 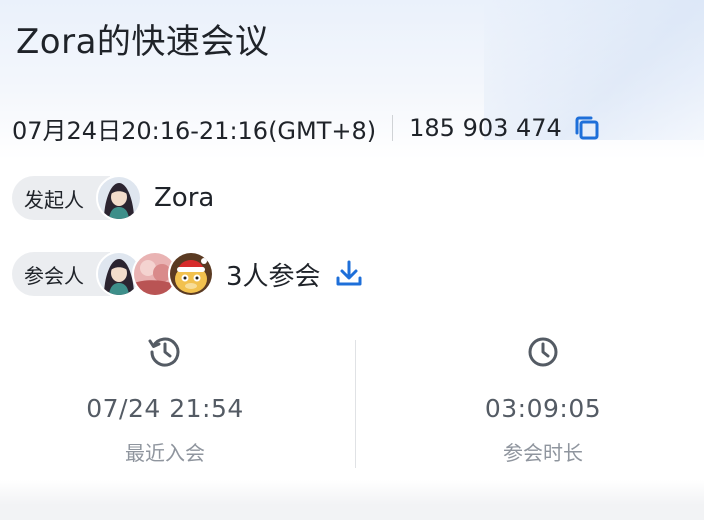 I want to click on download-participants-button, so click(x=349, y=274).